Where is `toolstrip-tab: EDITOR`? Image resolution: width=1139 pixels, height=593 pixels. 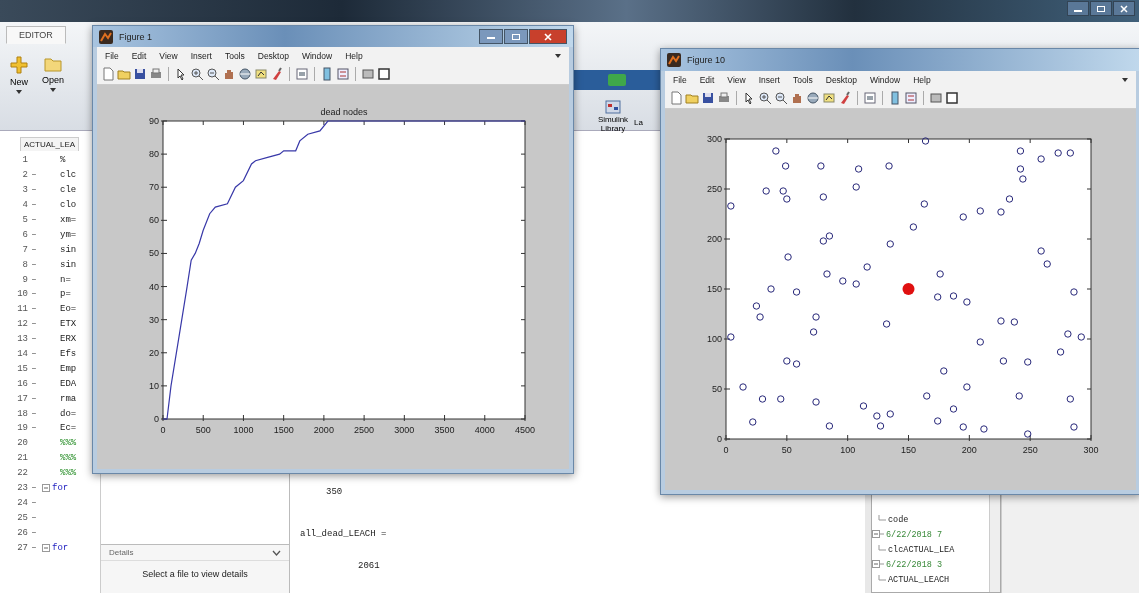
toolstrip-tab: EDITOR is located at coordinates (36, 35).